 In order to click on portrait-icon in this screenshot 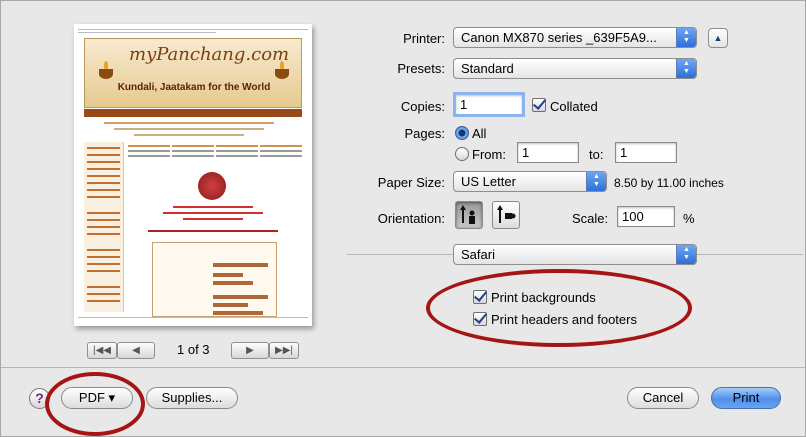, I will do `click(467, 214)`.